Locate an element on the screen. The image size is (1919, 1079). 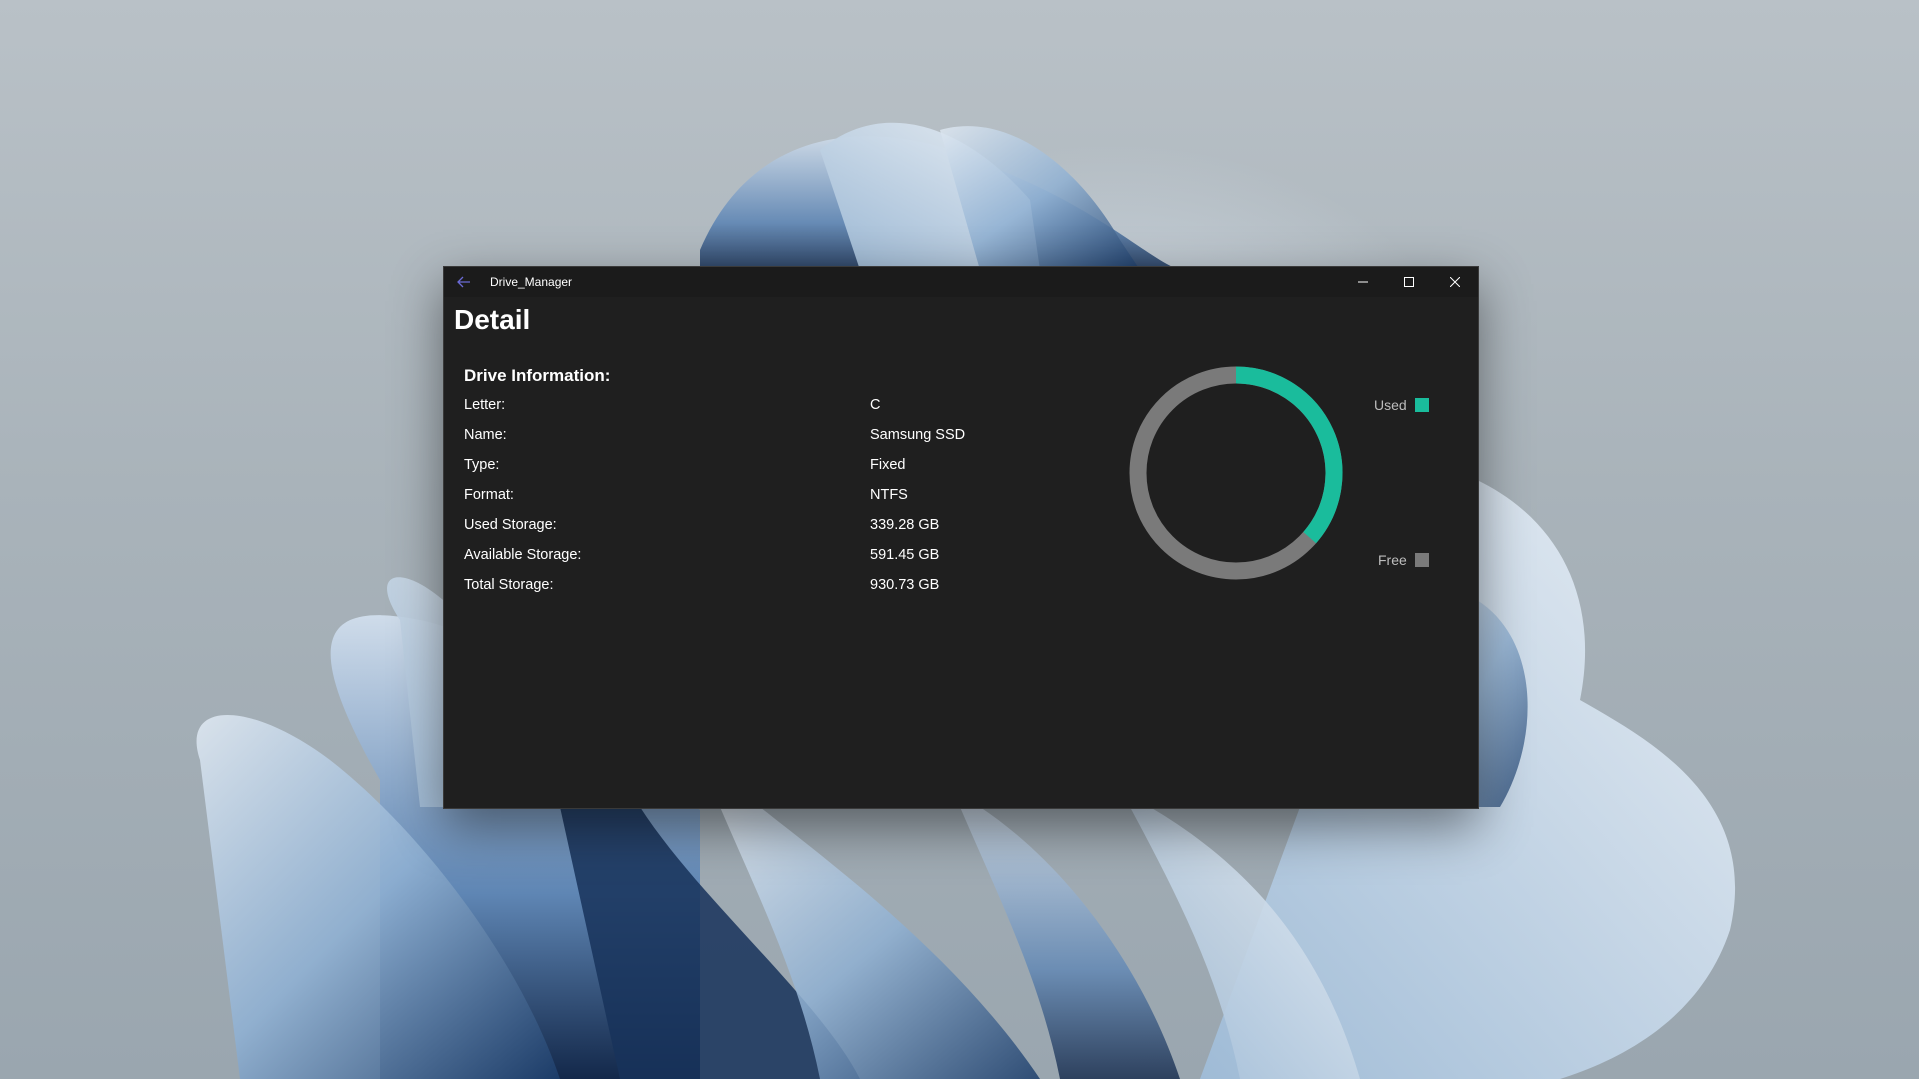
maximize-icon is located at coordinates (1409, 282).